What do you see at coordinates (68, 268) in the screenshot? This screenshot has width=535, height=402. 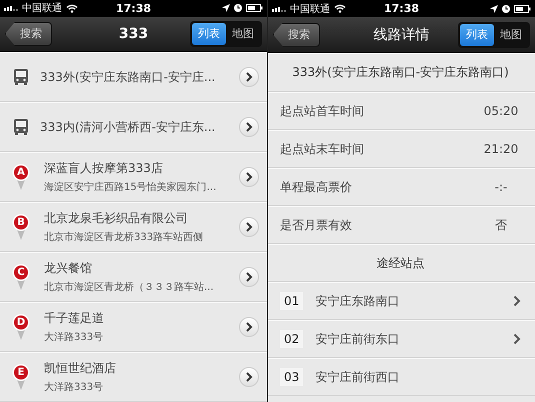 I see `place-name: 龙兴餐馆` at bounding box center [68, 268].